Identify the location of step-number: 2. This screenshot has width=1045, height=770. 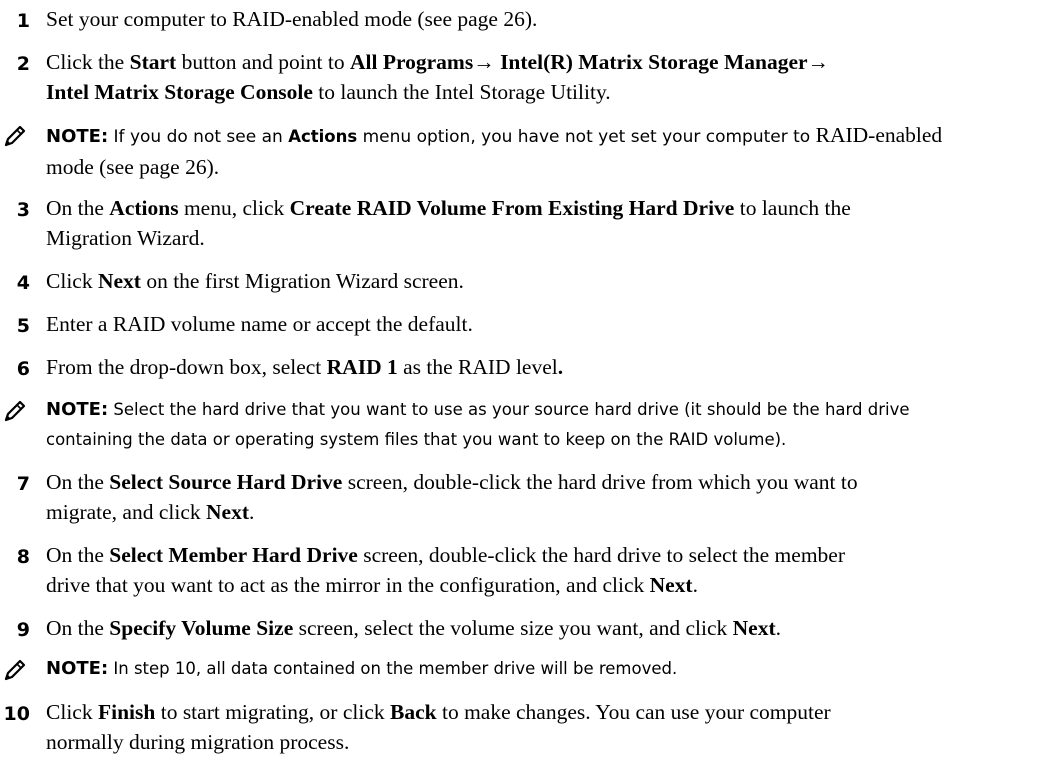
(23, 64).